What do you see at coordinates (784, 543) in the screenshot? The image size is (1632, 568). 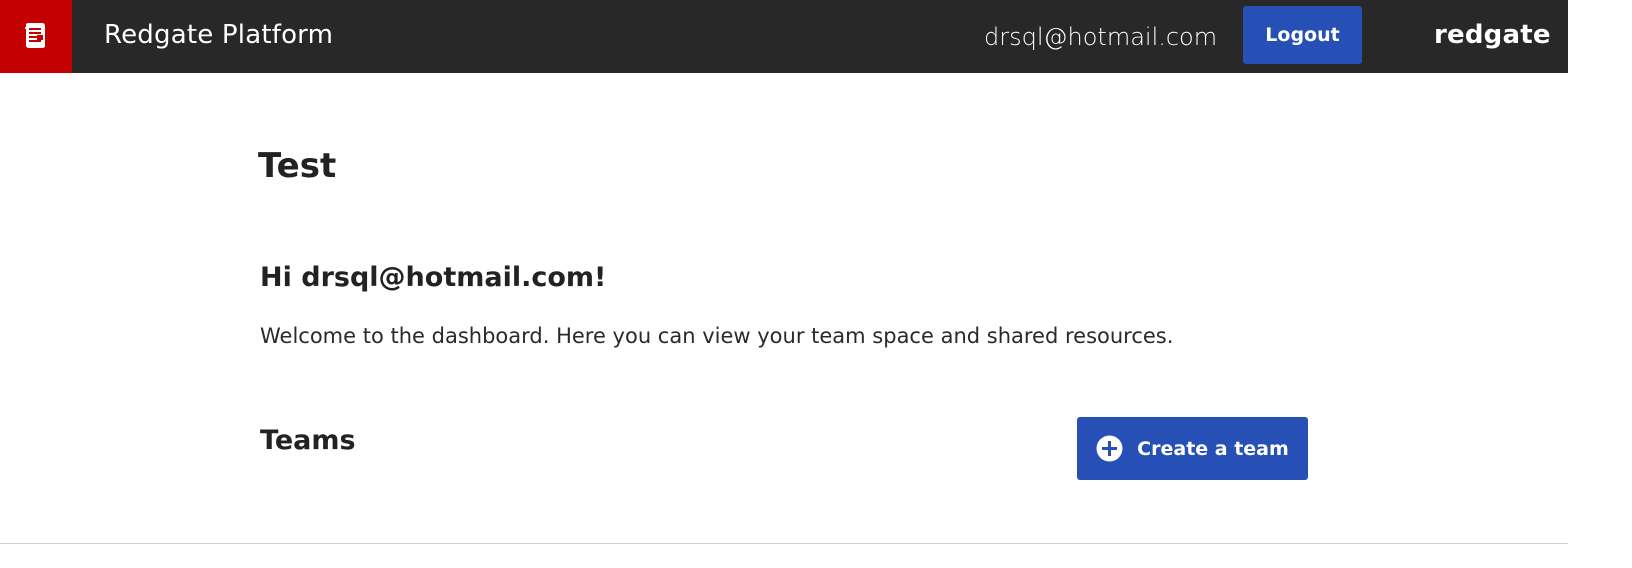 I see `window-bottom-border` at bounding box center [784, 543].